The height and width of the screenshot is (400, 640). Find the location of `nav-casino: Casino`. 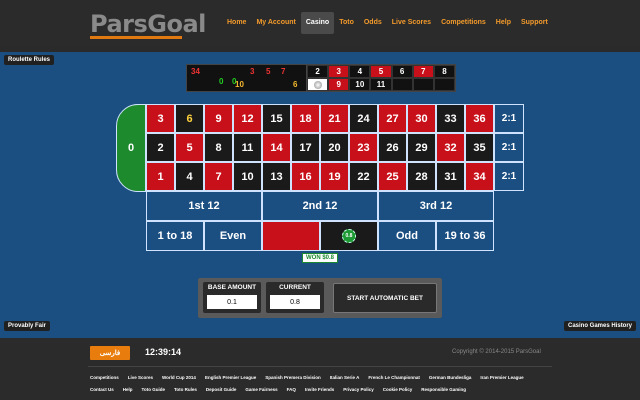

nav-casino: Casino is located at coordinates (317, 23).